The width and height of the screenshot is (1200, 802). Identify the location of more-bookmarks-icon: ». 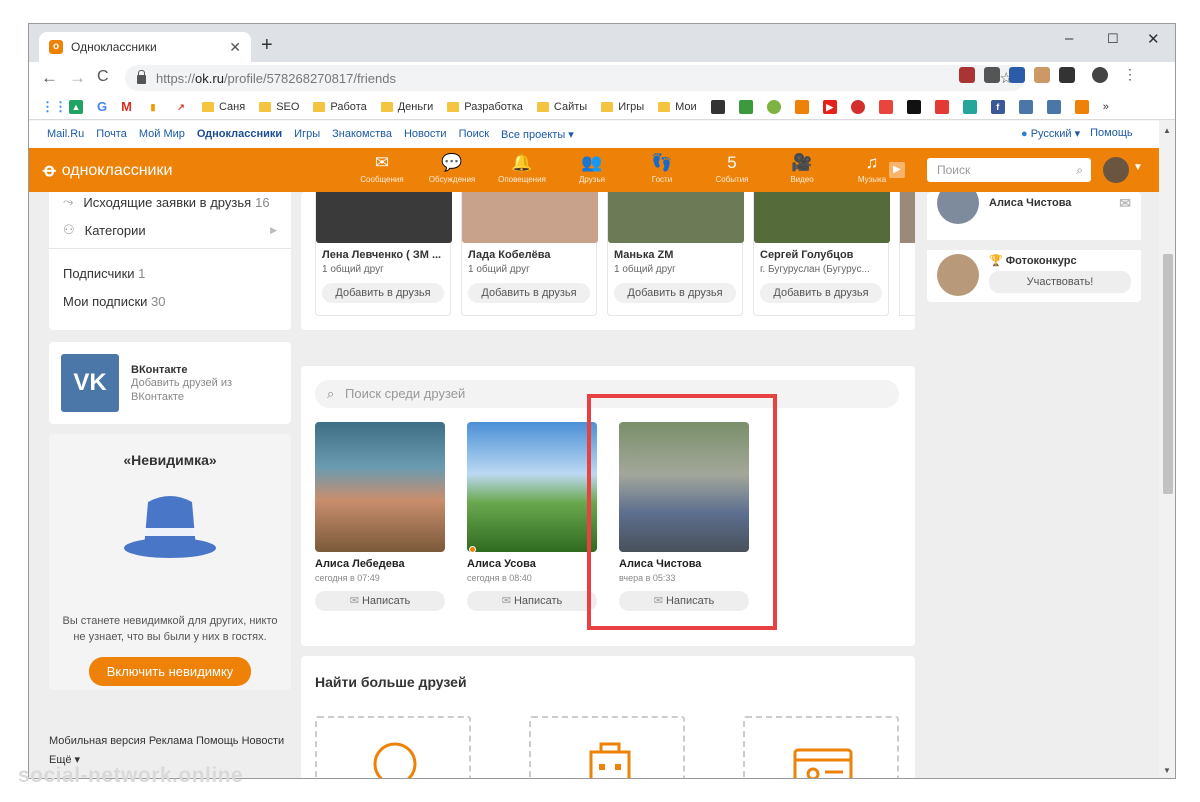
(1106, 107).